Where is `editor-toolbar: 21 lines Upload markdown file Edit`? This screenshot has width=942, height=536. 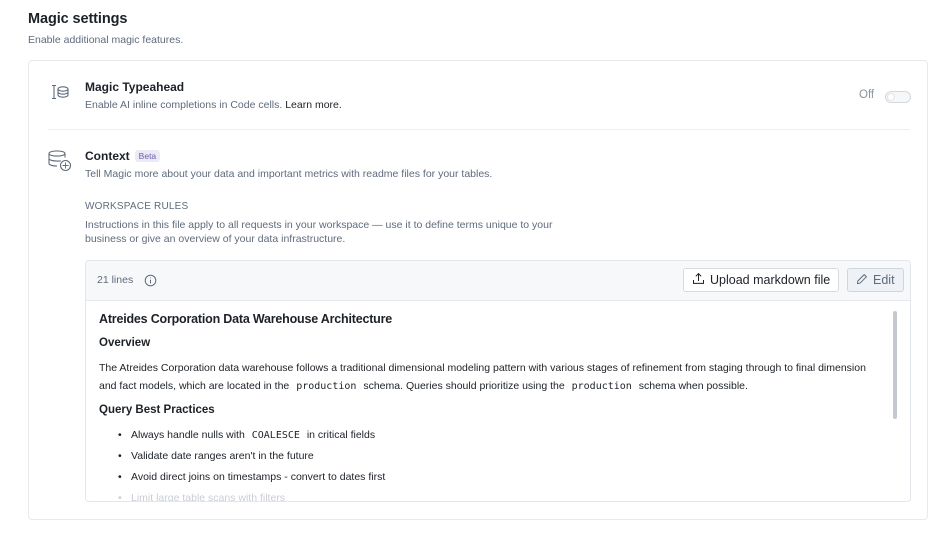
editor-toolbar: 21 lines Upload markdown file Edit is located at coordinates (498, 281).